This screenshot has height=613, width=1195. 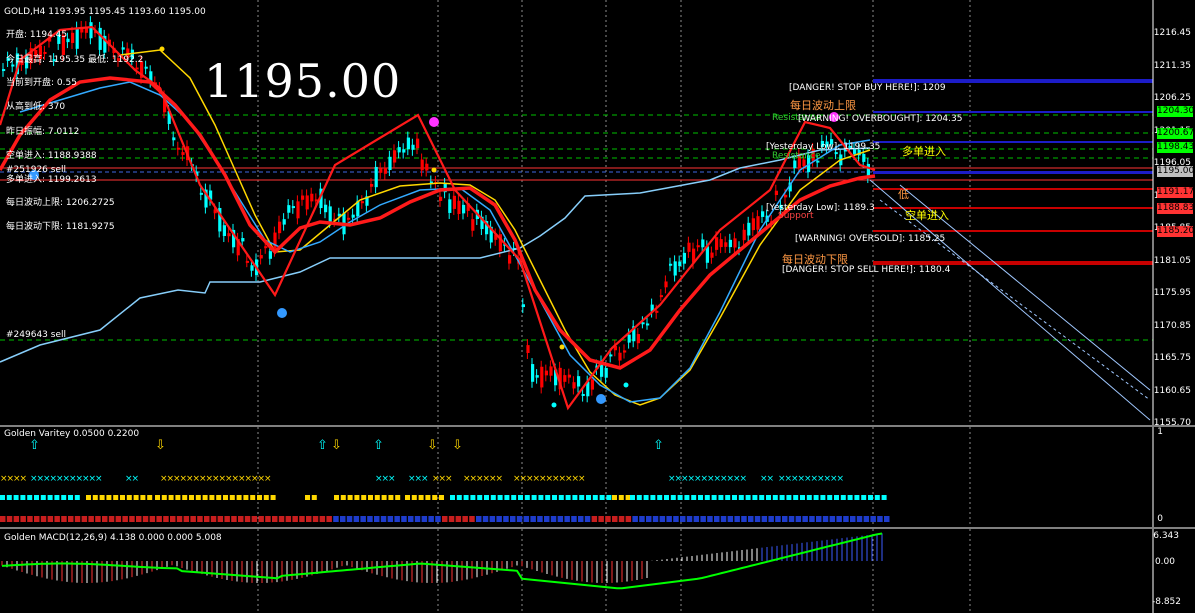 I want to click on left-info-line: #249643 sell, so click(x=36, y=335).